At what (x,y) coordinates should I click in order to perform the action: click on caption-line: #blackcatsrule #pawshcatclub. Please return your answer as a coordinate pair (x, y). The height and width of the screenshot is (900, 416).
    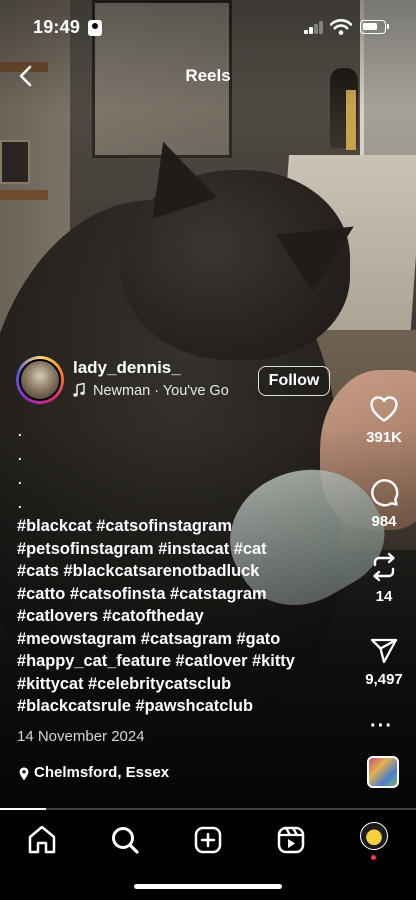
    Looking at the image, I should click on (135, 706).